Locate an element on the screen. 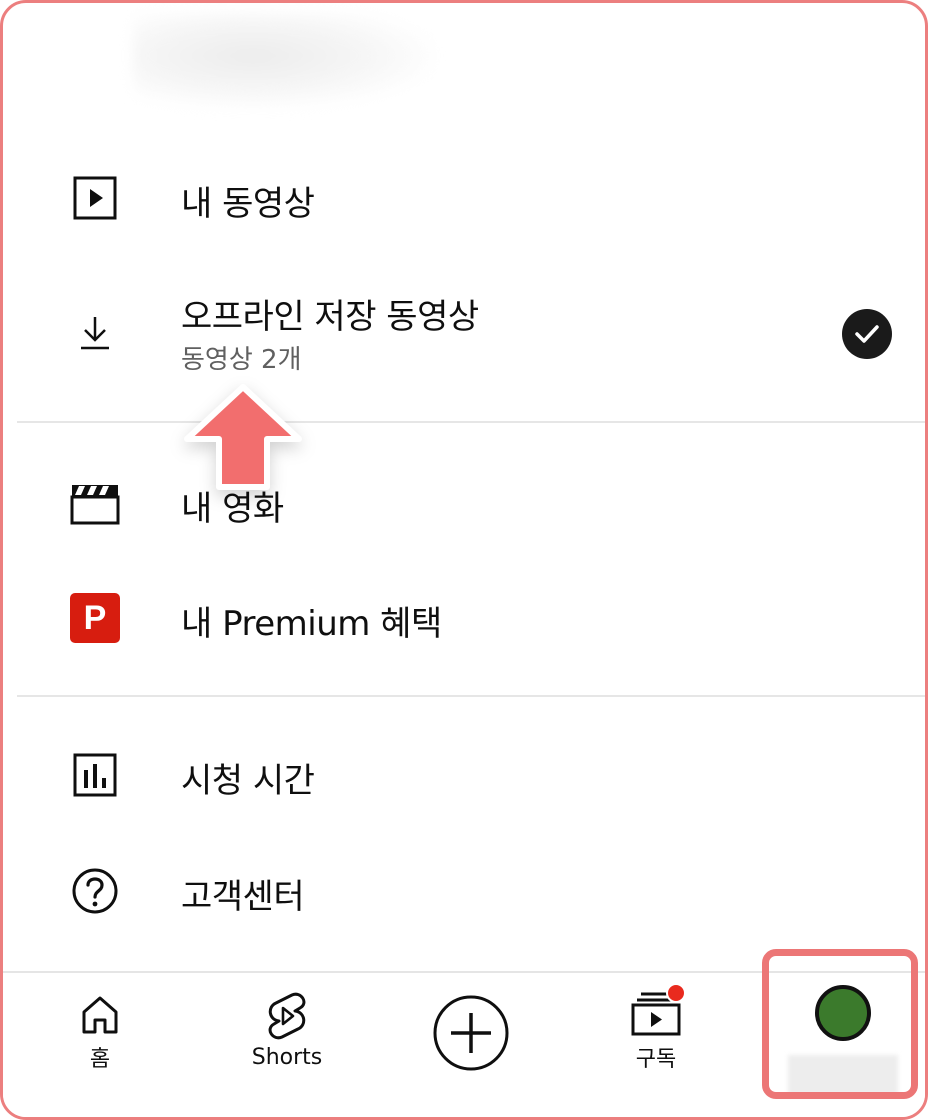 This screenshot has height=1120, width=928. menu-item-my-movies: 내 영화 is located at coordinates (464, 503).